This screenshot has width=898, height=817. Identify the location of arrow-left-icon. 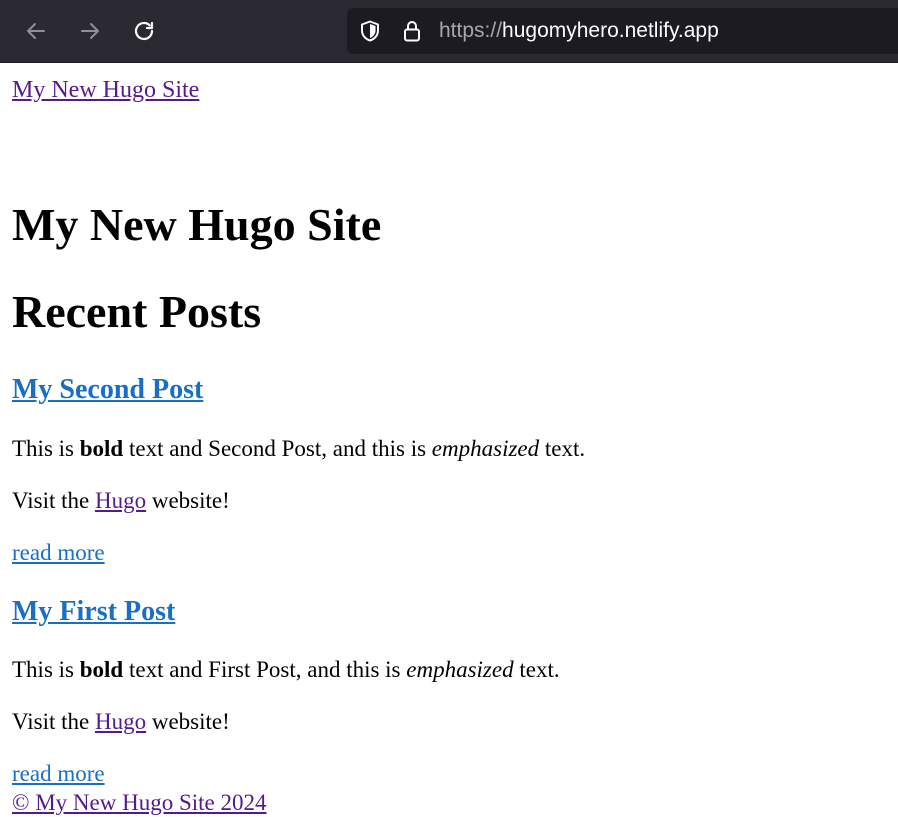
(36, 31).